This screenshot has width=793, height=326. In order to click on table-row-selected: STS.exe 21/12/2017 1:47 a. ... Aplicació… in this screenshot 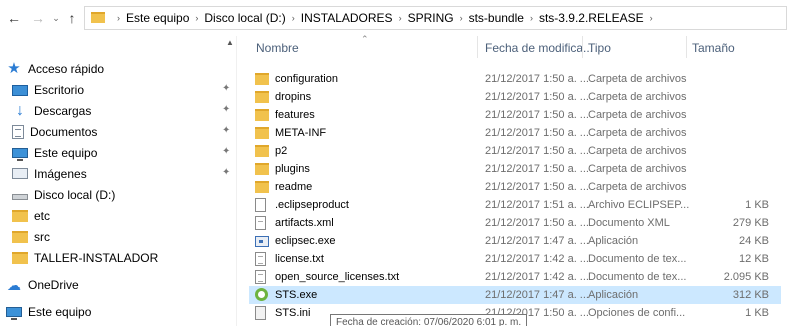, I will do `click(515, 295)`.